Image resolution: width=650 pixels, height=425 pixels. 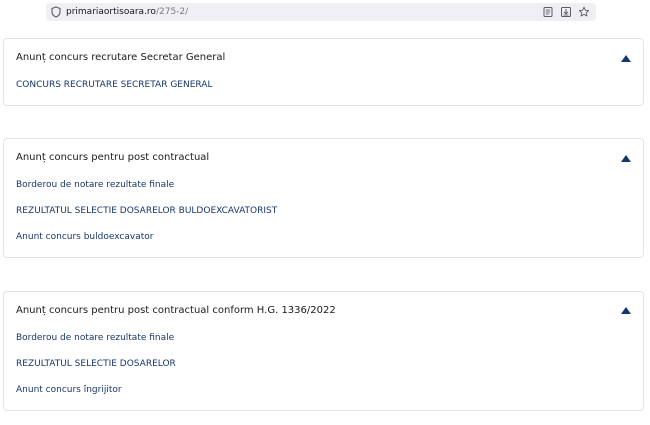 What do you see at coordinates (172, 12) in the screenshot?
I see `url-path: /275-2/` at bounding box center [172, 12].